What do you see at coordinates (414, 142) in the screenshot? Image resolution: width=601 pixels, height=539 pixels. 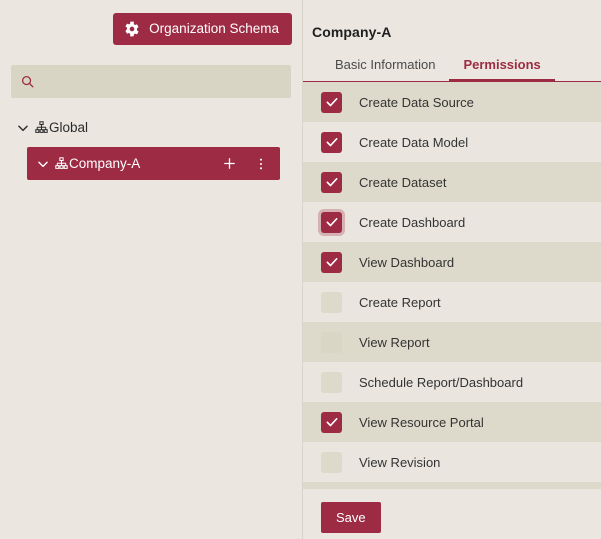 I see `permission-label: Create Data Model` at bounding box center [414, 142].